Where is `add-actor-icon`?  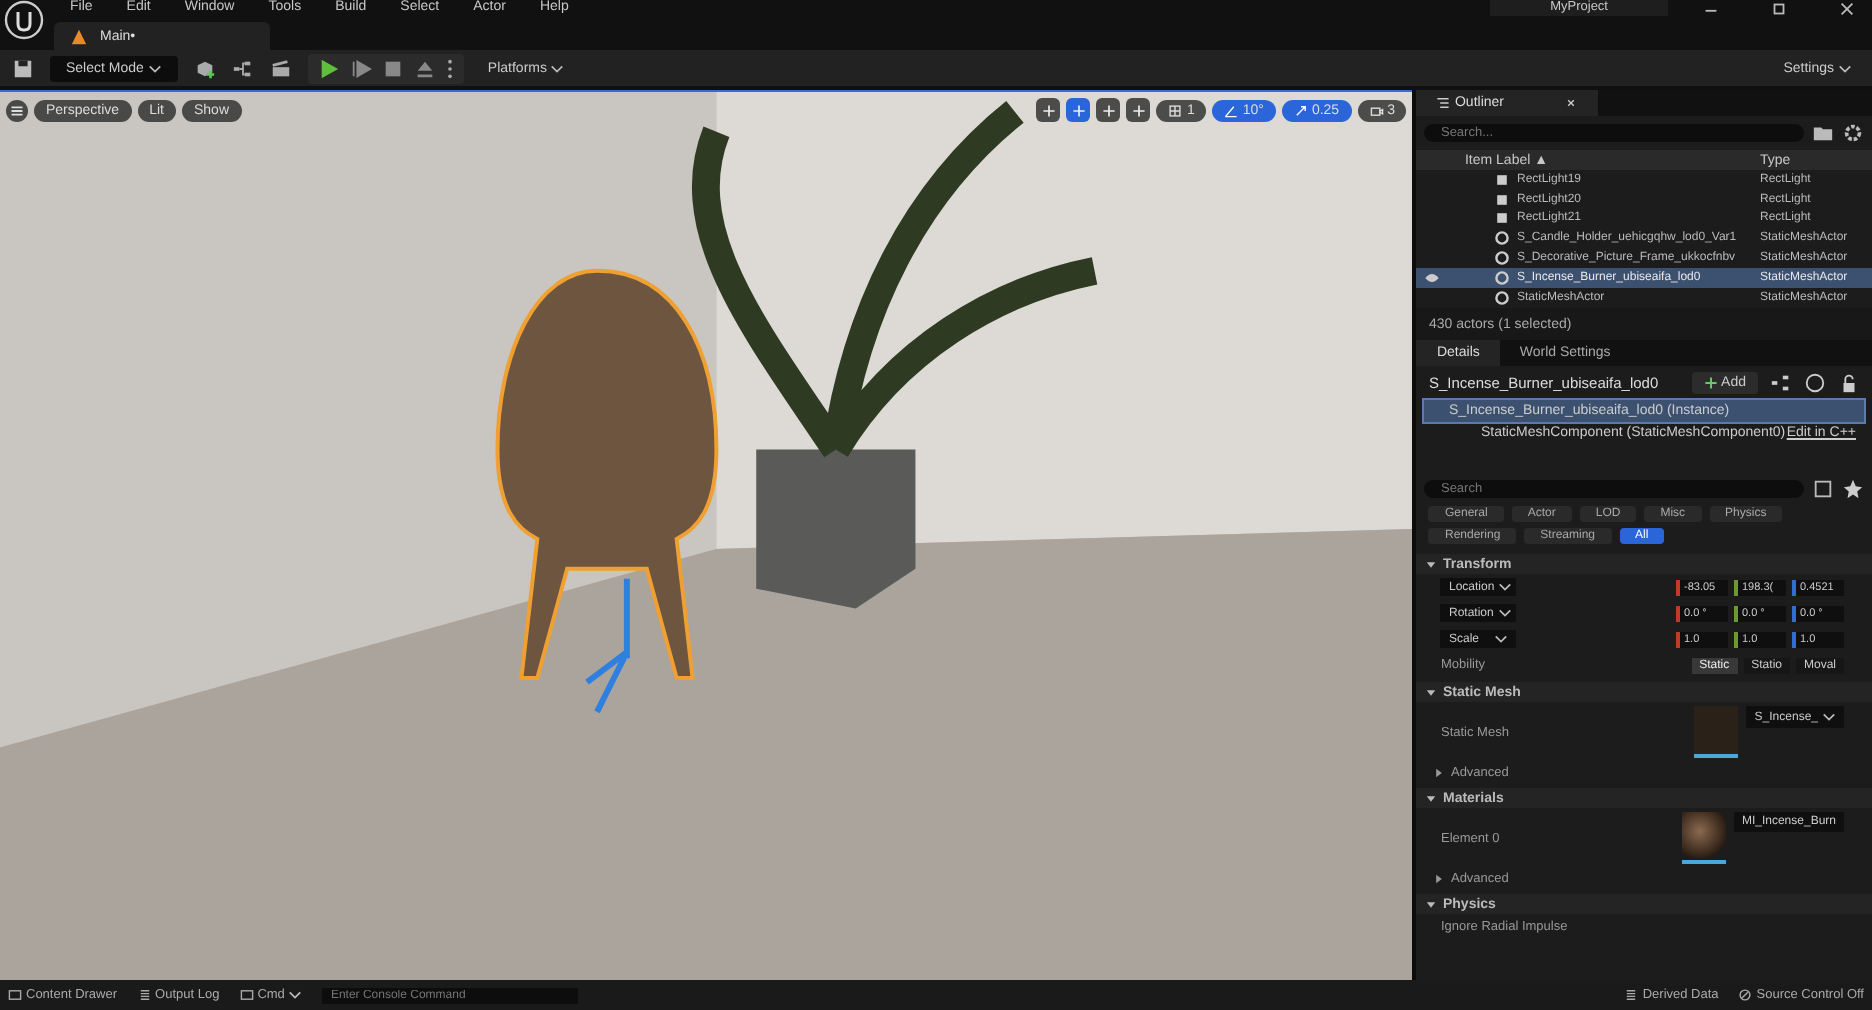 add-actor-icon is located at coordinates (204, 68).